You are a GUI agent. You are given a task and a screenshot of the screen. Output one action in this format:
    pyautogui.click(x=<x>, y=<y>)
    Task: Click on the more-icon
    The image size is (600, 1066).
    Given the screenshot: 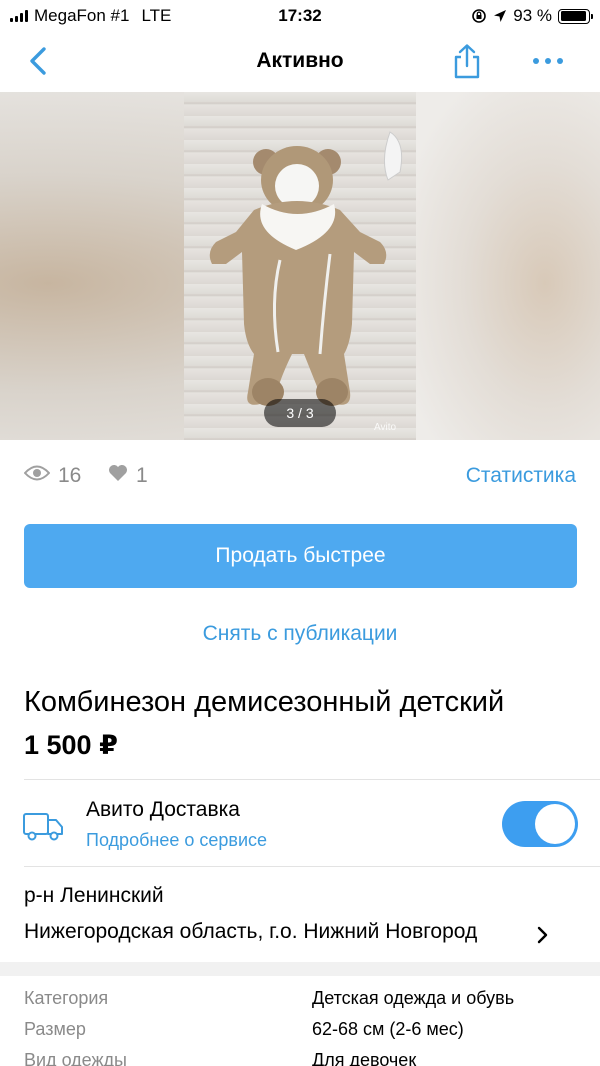 What is the action you would take?
    pyautogui.click(x=548, y=61)
    